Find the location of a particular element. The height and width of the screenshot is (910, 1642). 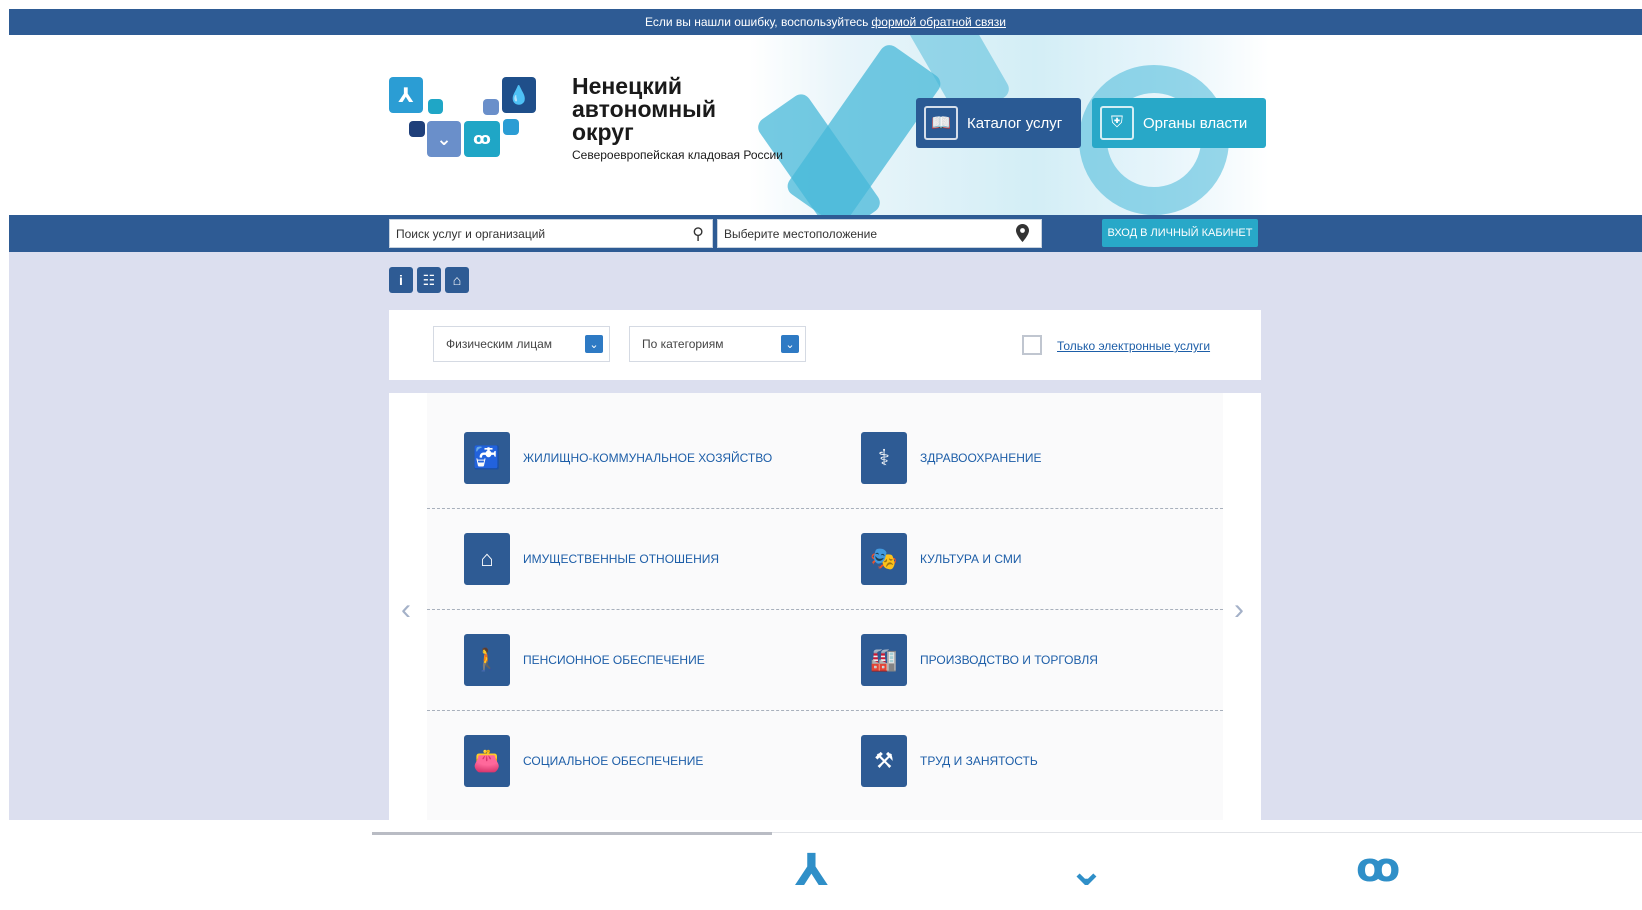

catalog-button-label: Каталог услуг is located at coordinates (1015, 123).